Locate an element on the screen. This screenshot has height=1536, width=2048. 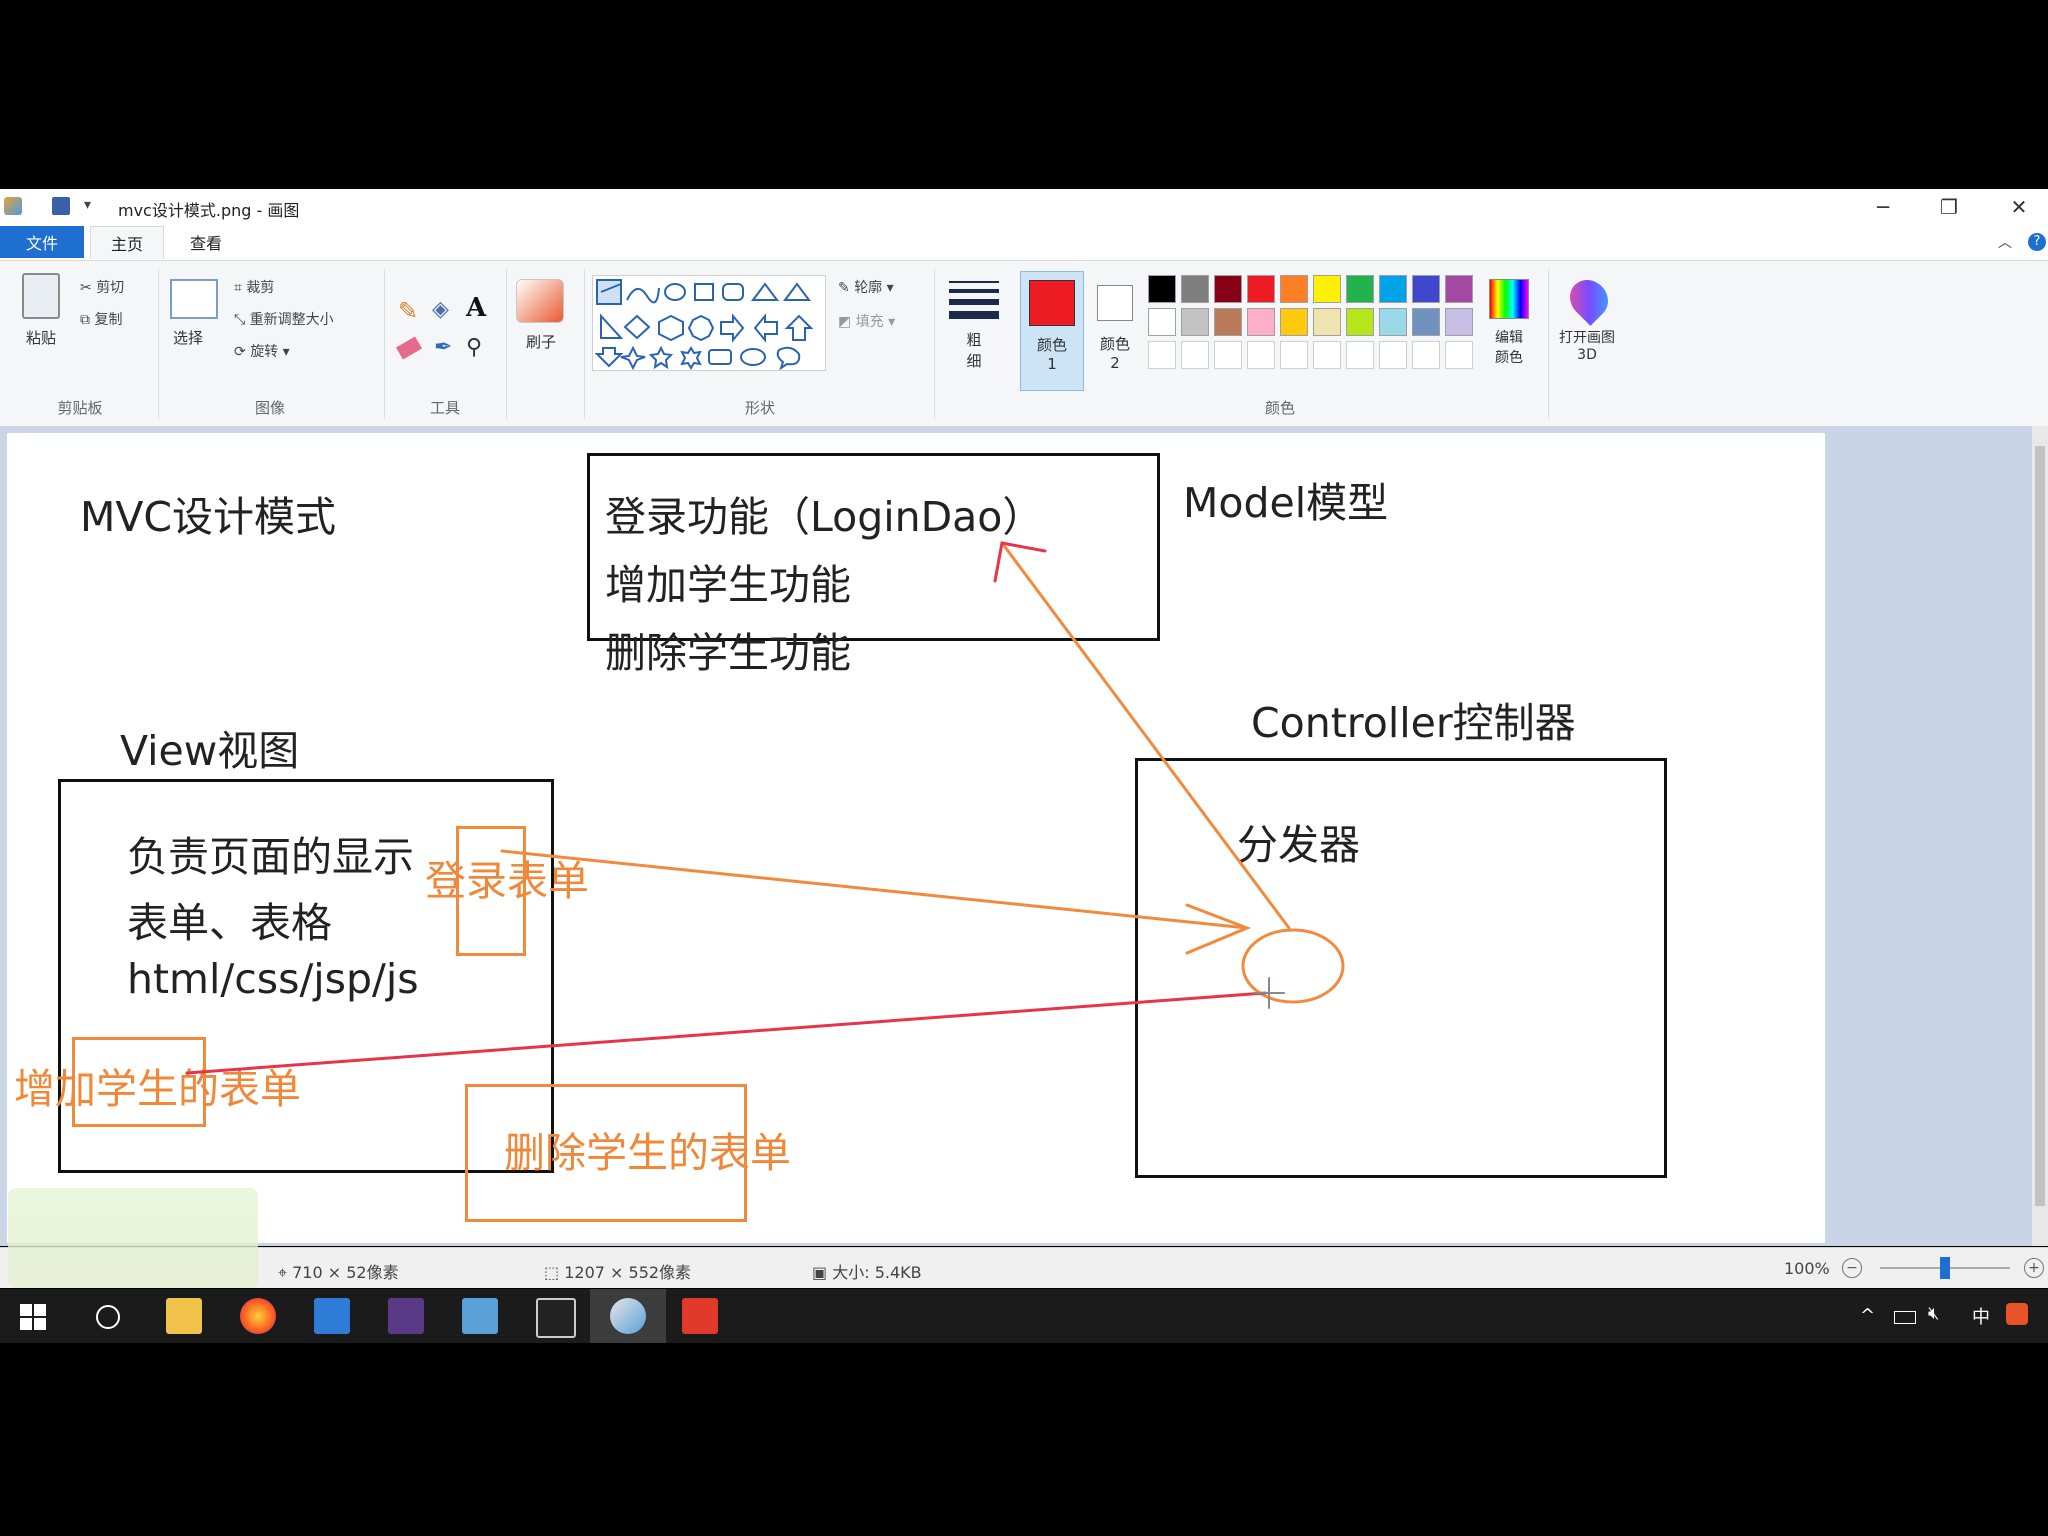
shapes-group-label: 形状 is located at coordinates (759, 408).